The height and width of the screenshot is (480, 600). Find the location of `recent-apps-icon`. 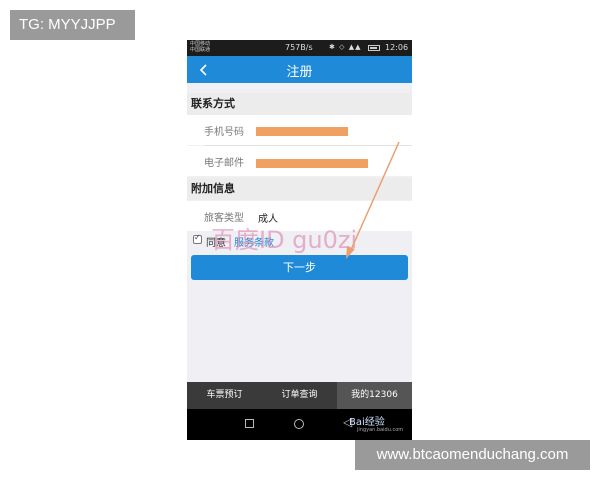

recent-apps-icon is located at coordinates (249, 423).